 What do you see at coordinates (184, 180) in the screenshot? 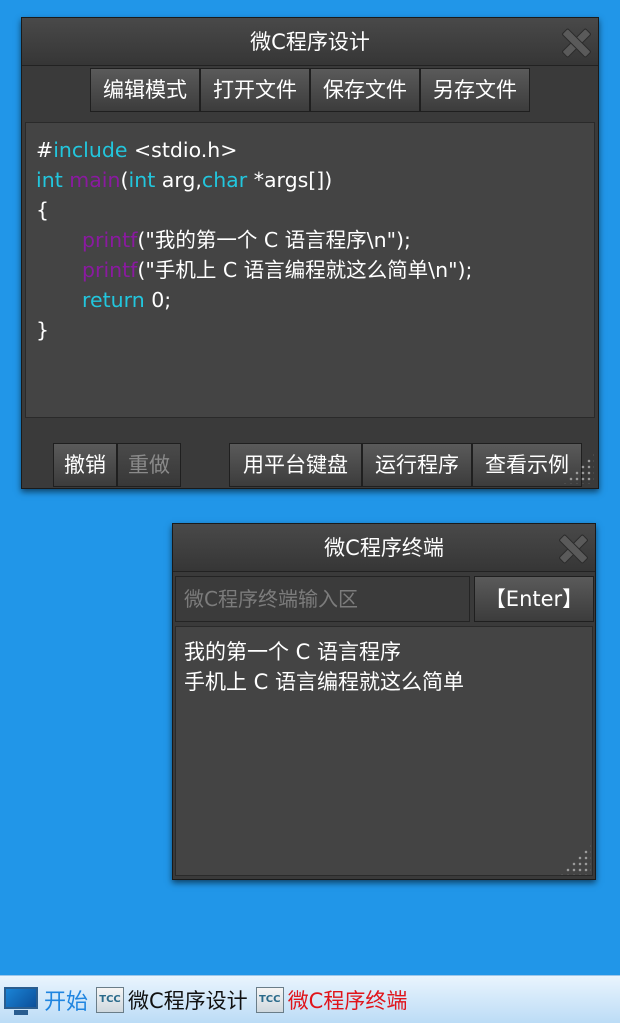
I see `code-line: int main(int arg,char *args[])` at bounding box center [184, 180].